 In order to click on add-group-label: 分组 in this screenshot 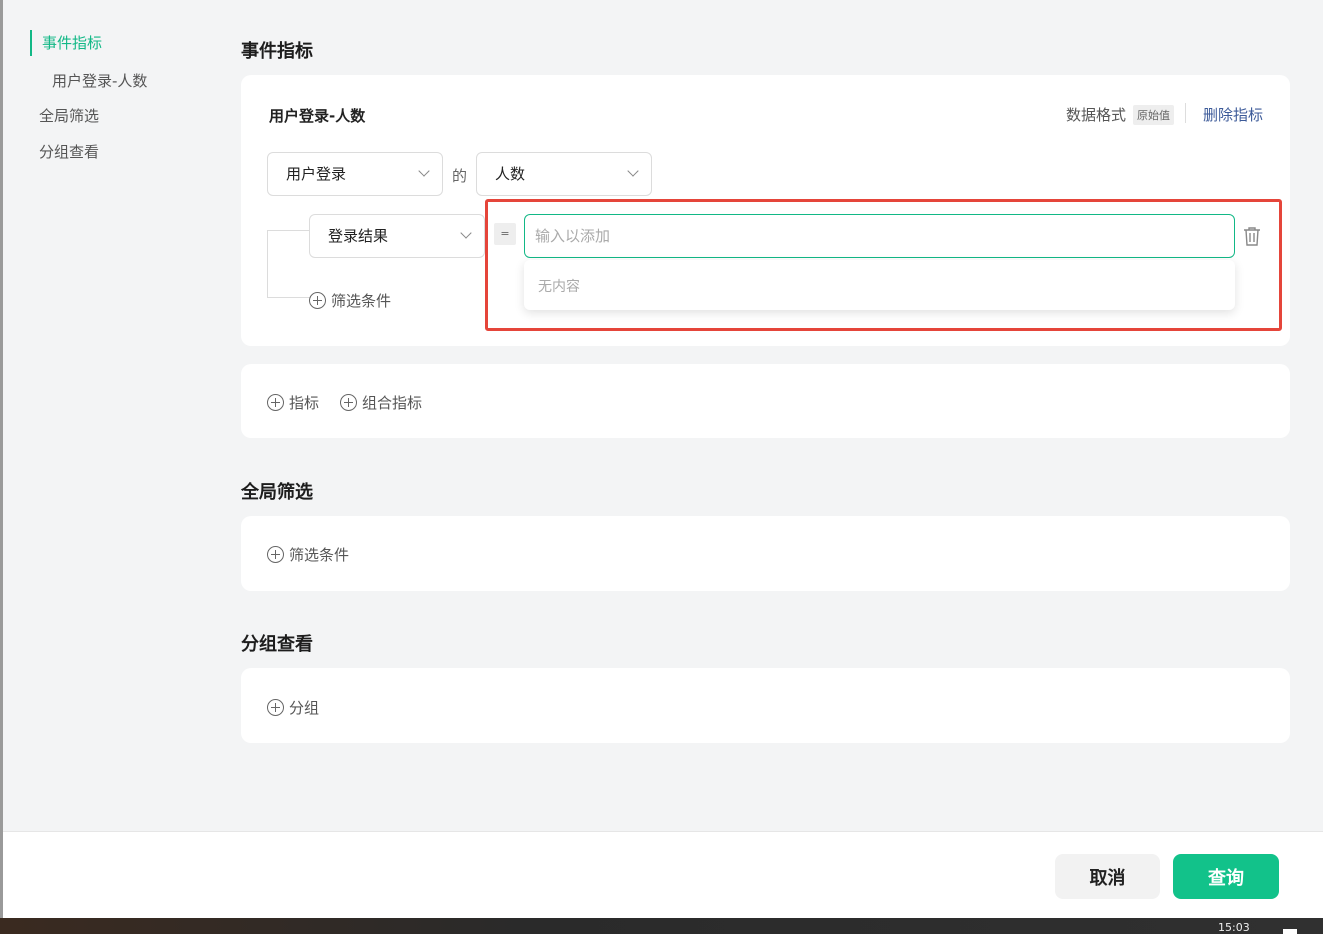, I will do `click(304, 708)`.